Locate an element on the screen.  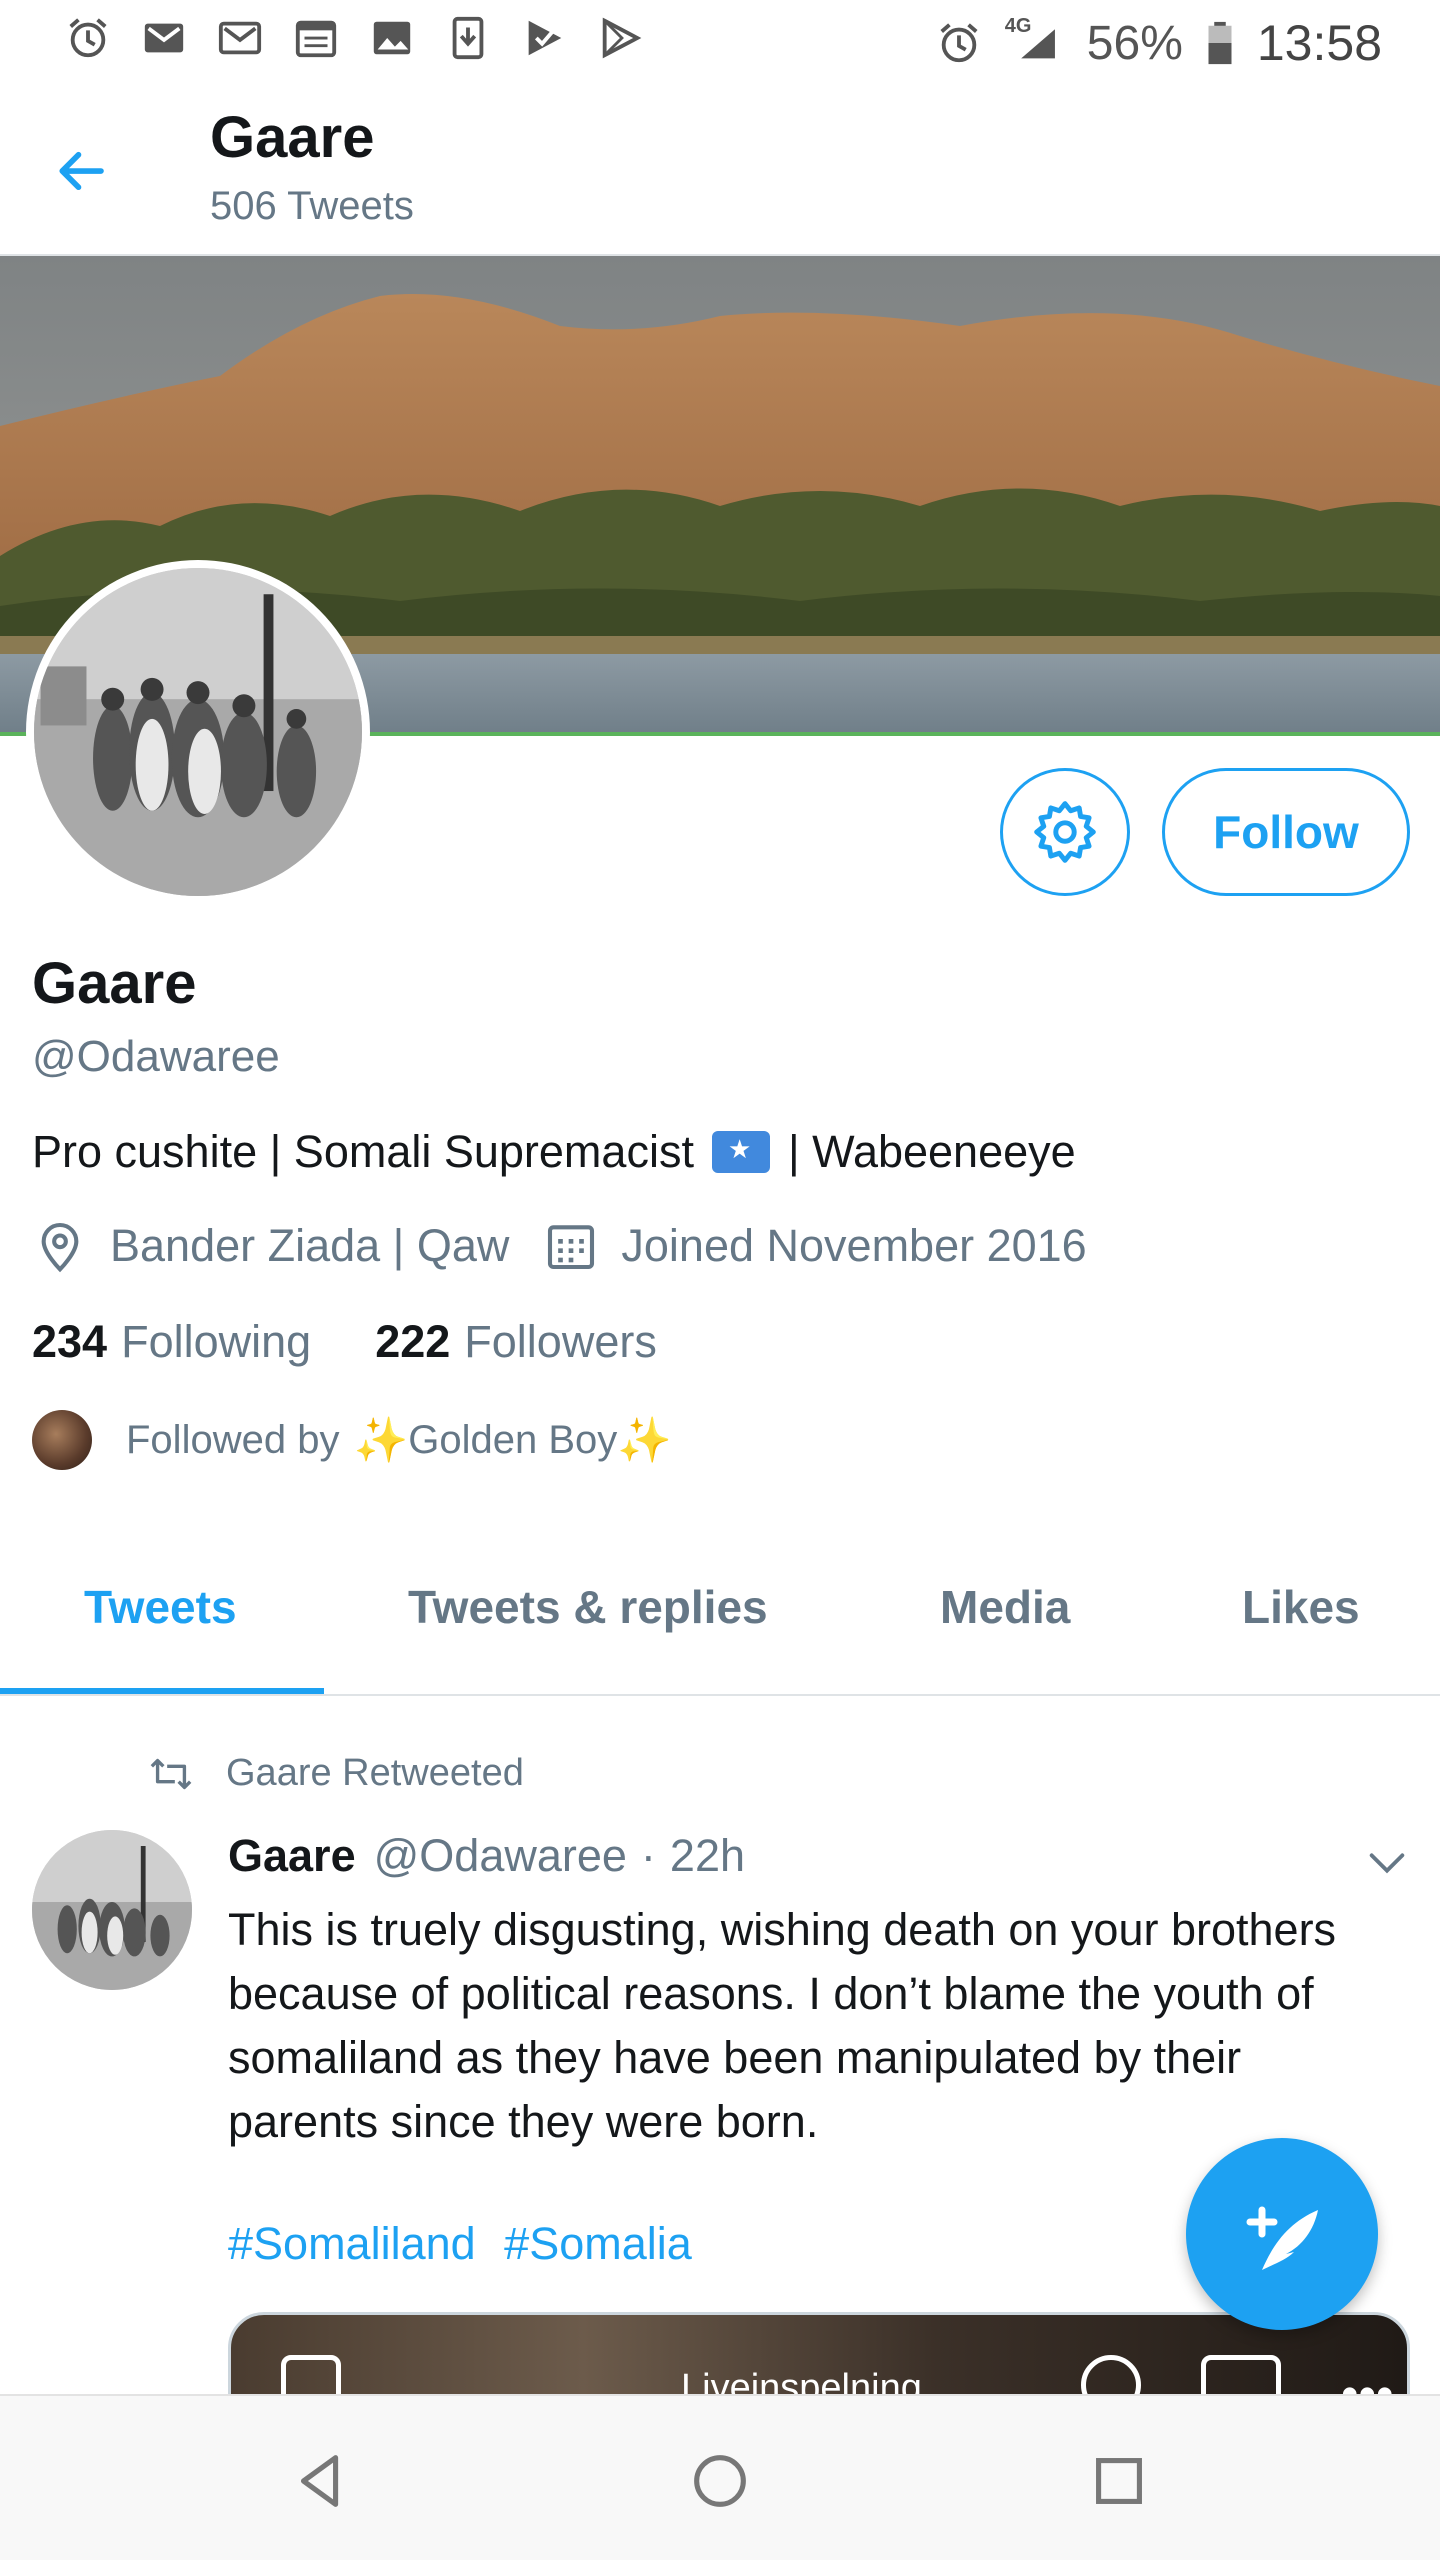
clock: 13:58 is located at coordinates (1319, 43).